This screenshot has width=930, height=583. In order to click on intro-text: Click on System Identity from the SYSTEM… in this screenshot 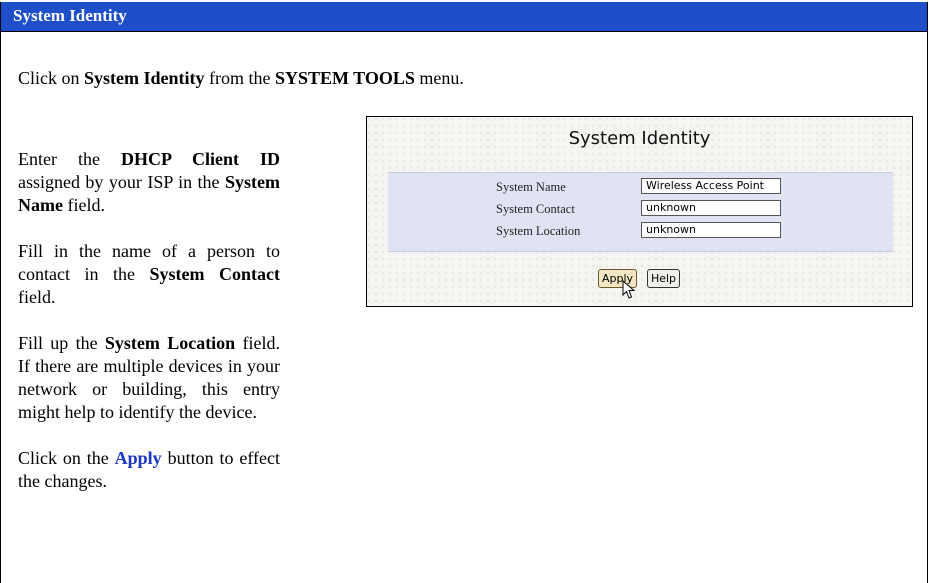, I will do `click(241, 78)`.